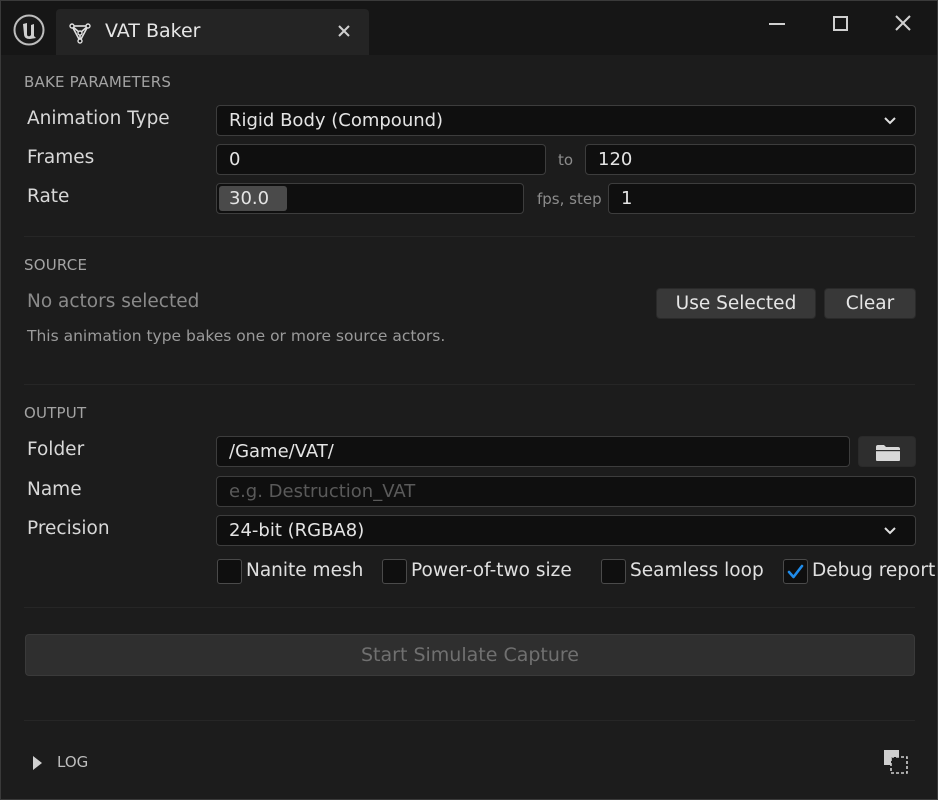  I want to click on frames-label: Frames, so click(61, 157).